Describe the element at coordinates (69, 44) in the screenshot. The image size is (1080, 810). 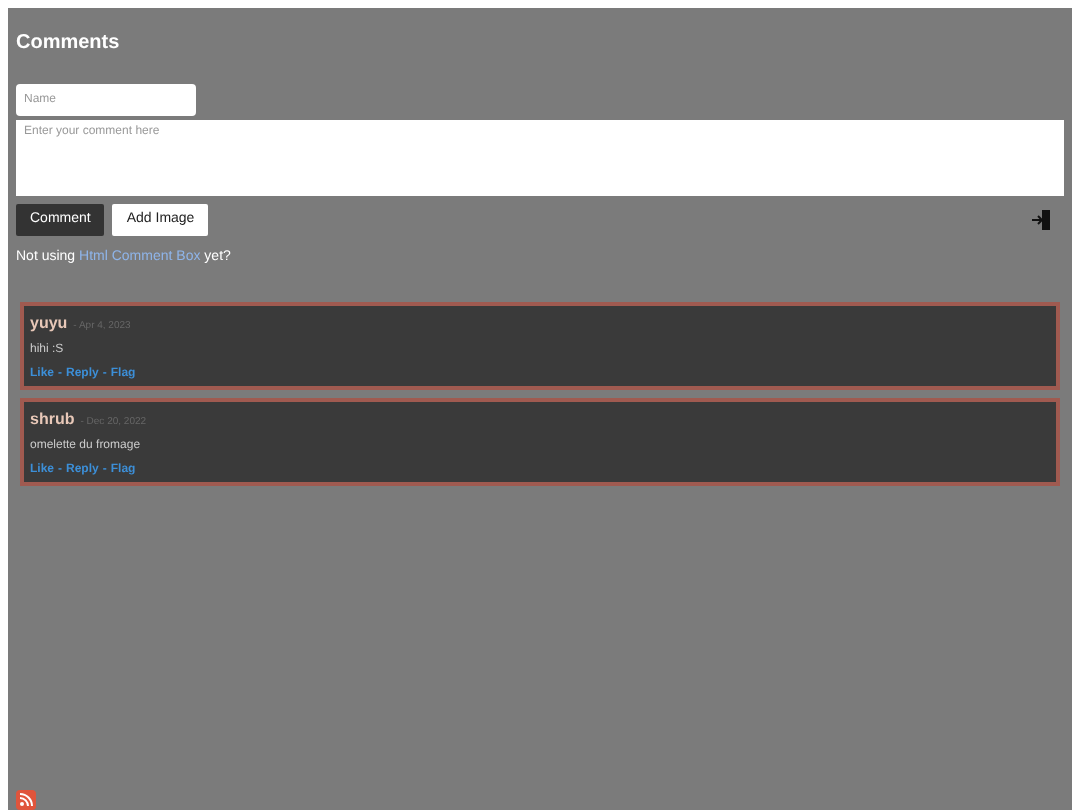
I see `section-title: Comments` at that location.